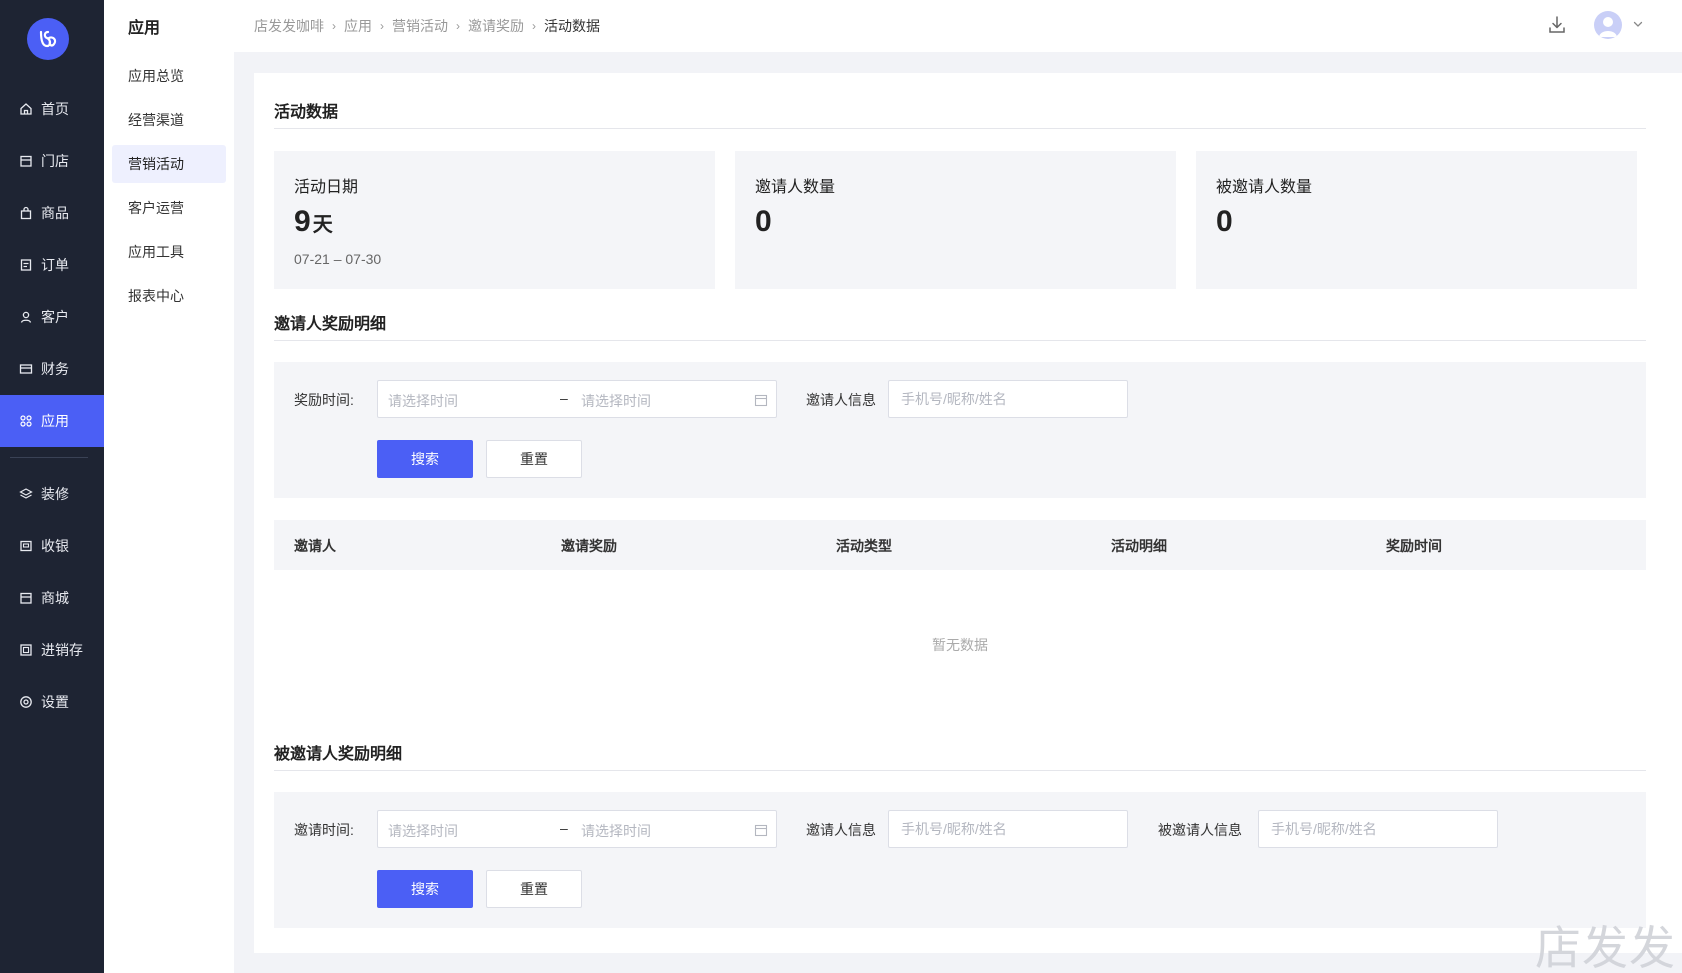  I want to click on nav-label: 设置, so click(55, 702).